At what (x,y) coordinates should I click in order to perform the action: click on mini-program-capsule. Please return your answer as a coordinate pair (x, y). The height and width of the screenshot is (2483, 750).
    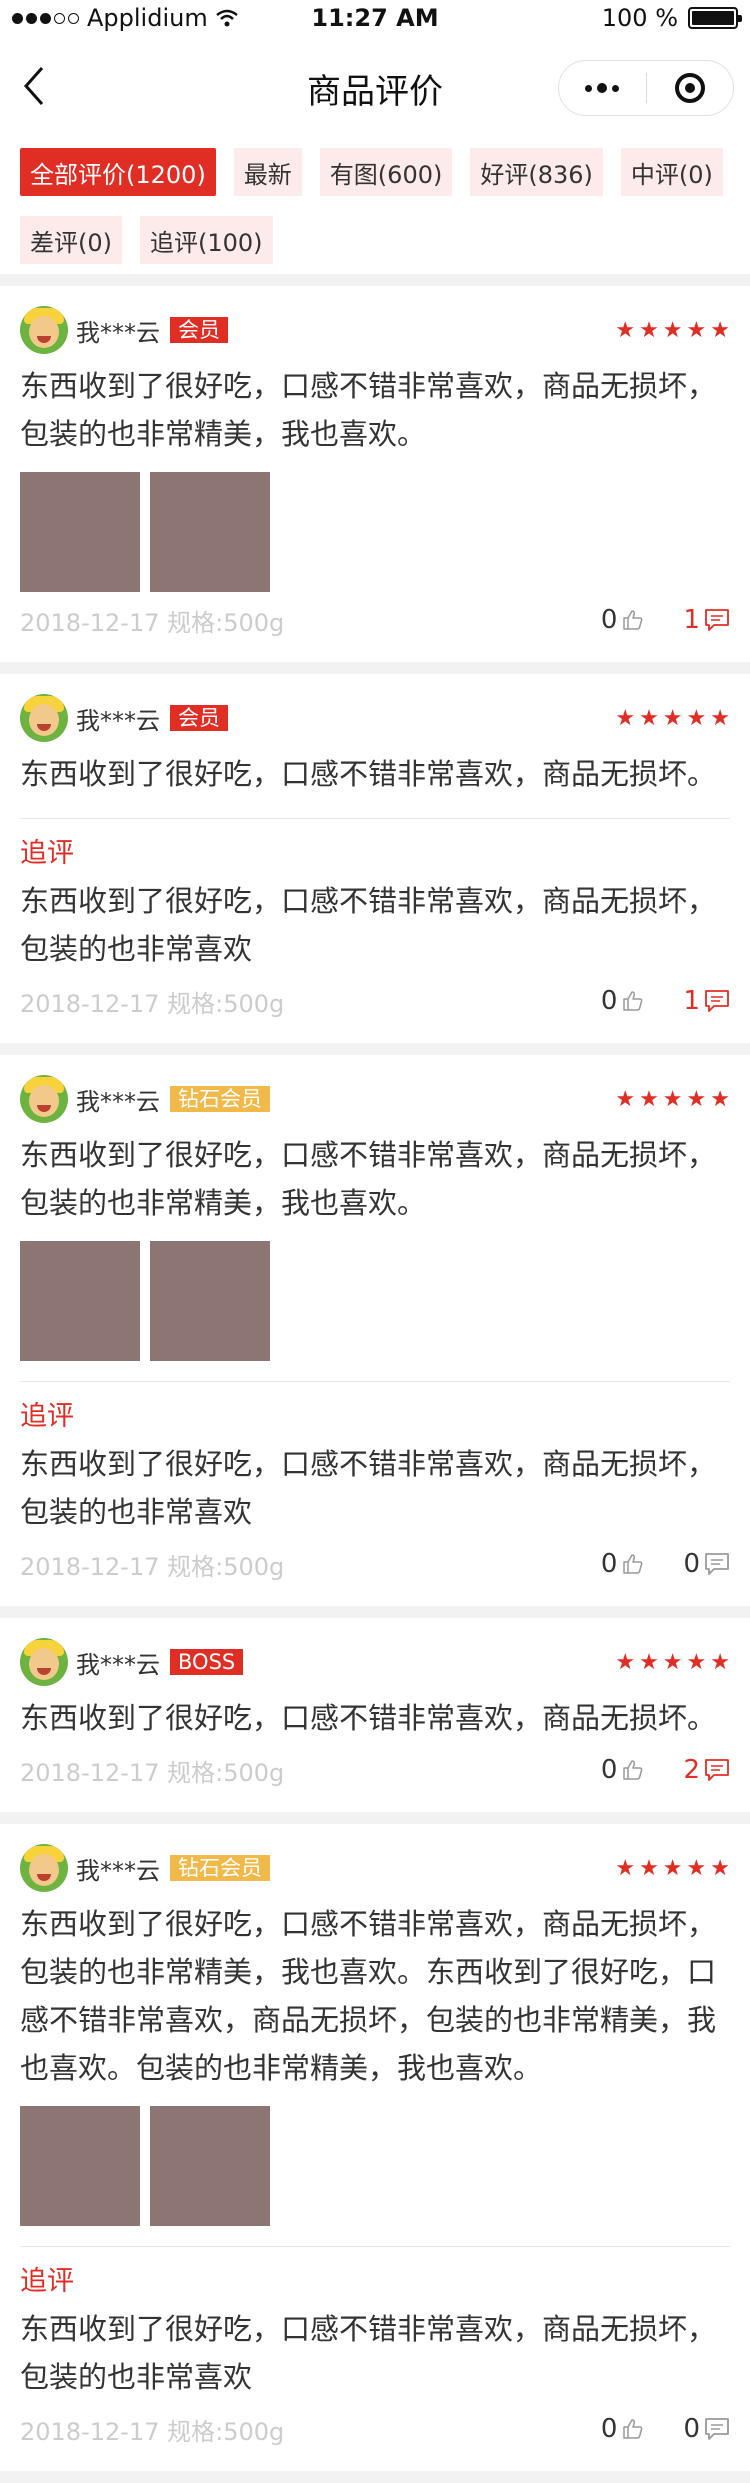
    Looking at the image, I should click on (646, 88).